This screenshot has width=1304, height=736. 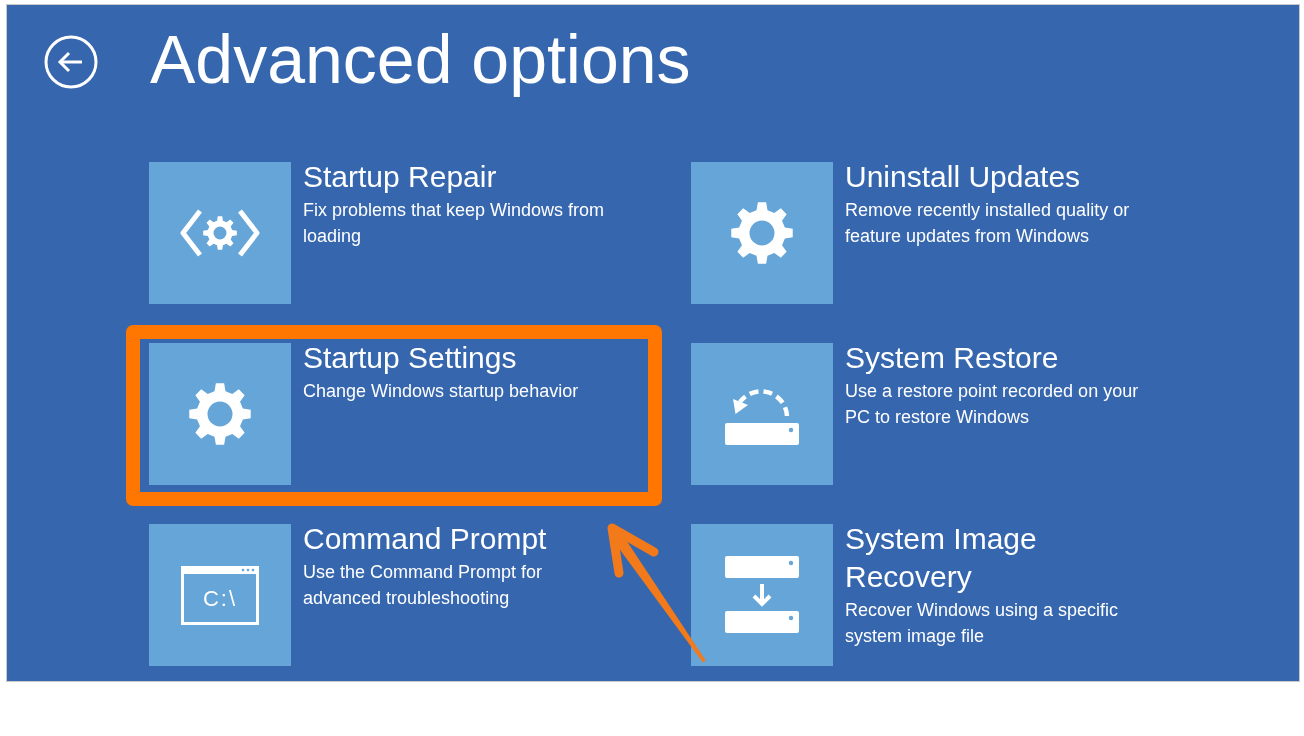 What do you see at coordinates (220, 599) in the screenshot?
I see `prompt-text: C:\` at bounding box center [220, 599].